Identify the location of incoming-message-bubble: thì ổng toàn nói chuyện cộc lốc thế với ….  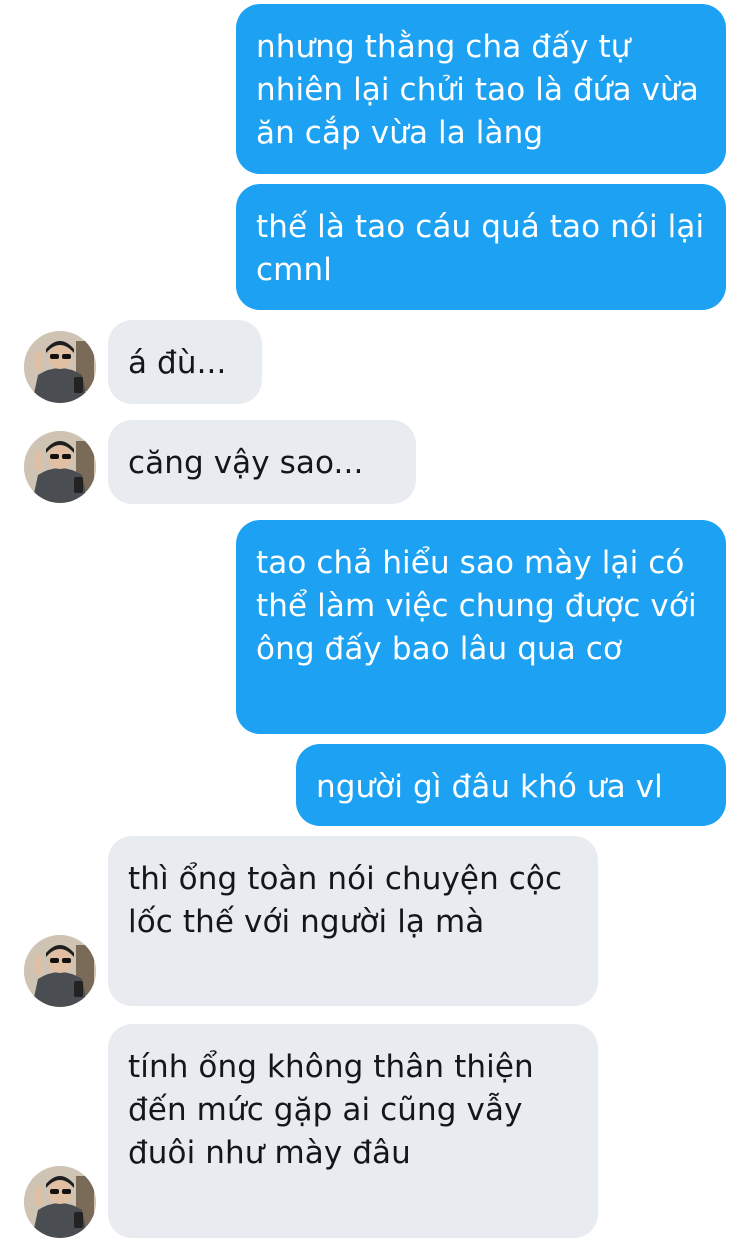
(353, 921).